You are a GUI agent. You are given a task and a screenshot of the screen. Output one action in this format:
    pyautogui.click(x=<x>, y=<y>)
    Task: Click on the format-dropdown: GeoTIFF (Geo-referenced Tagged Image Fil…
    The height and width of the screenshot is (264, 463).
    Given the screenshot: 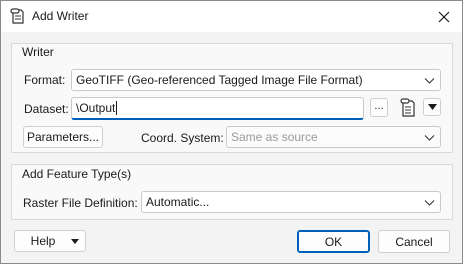 What is the action you would take?
    pyautogui.click(x=256, y=80)
    